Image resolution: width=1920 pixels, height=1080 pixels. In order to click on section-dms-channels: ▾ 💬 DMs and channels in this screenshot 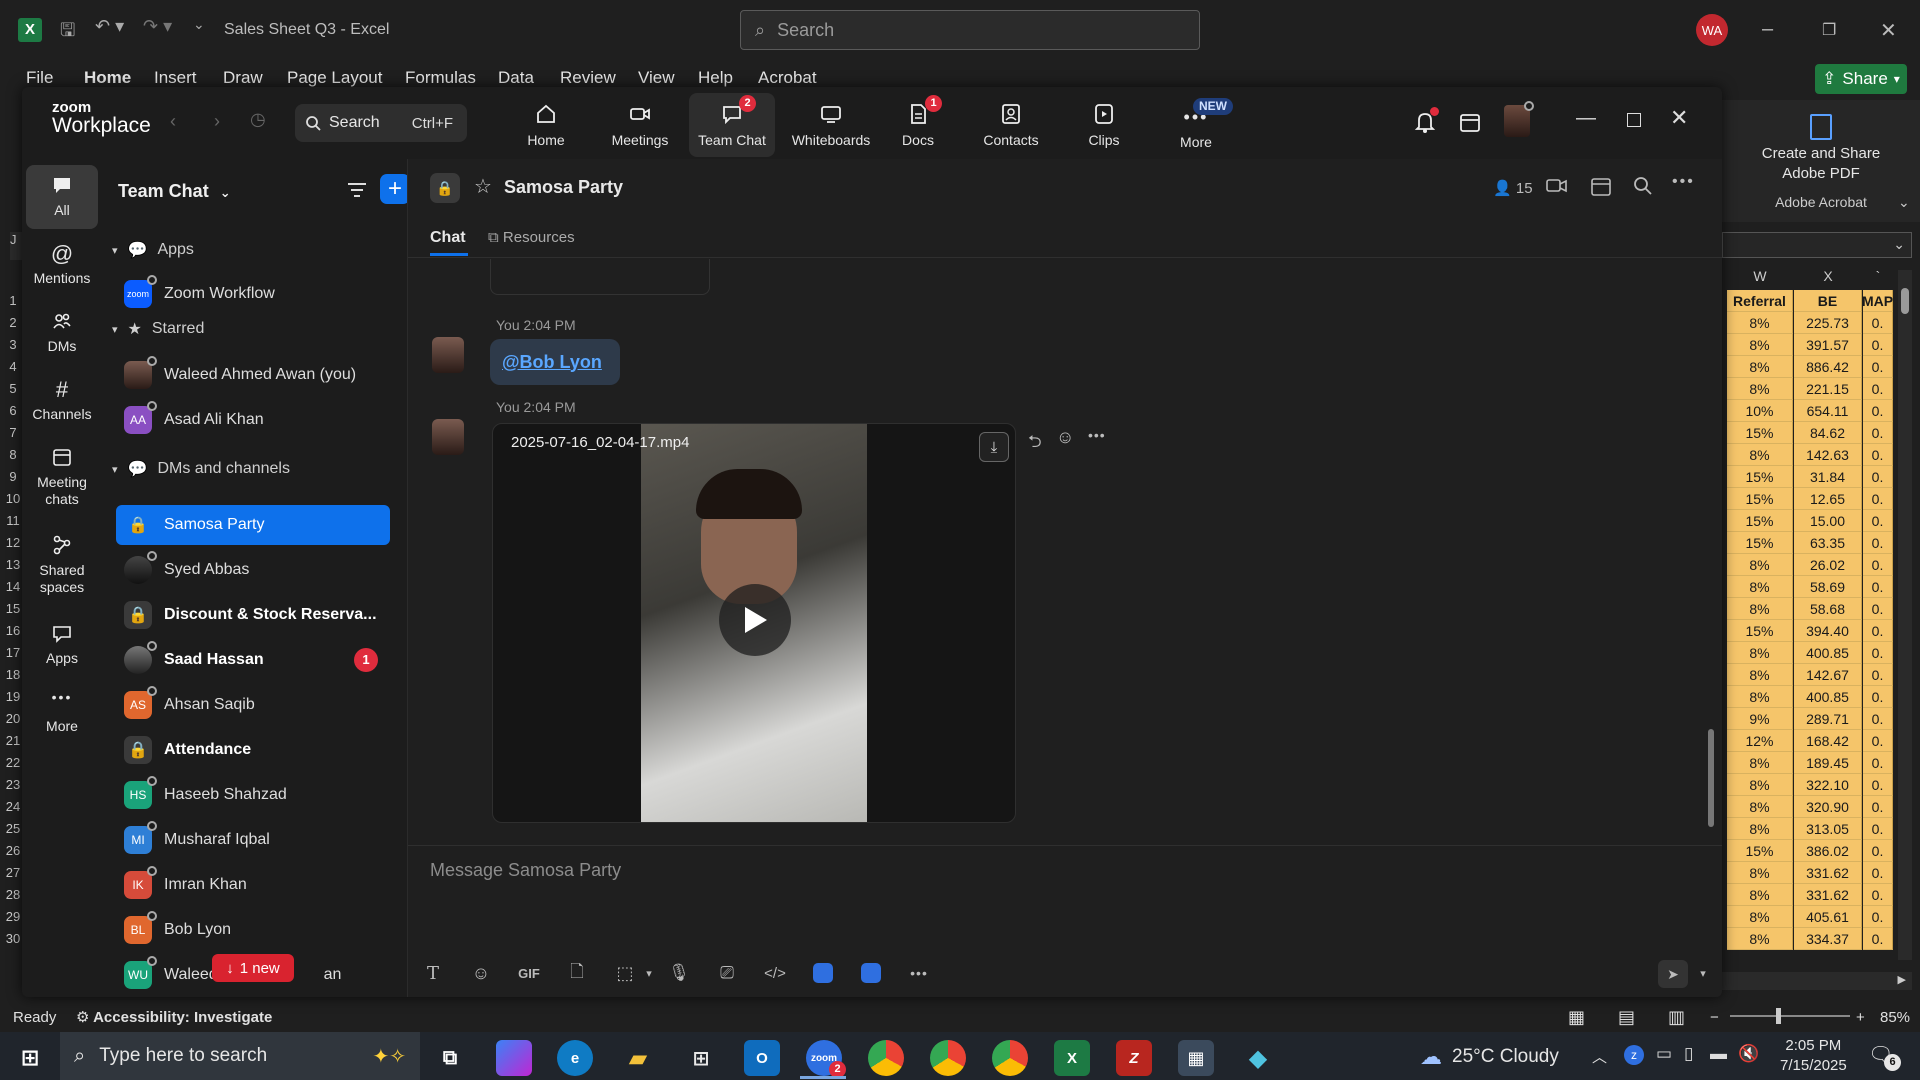, I will do `click(201, 469)`.